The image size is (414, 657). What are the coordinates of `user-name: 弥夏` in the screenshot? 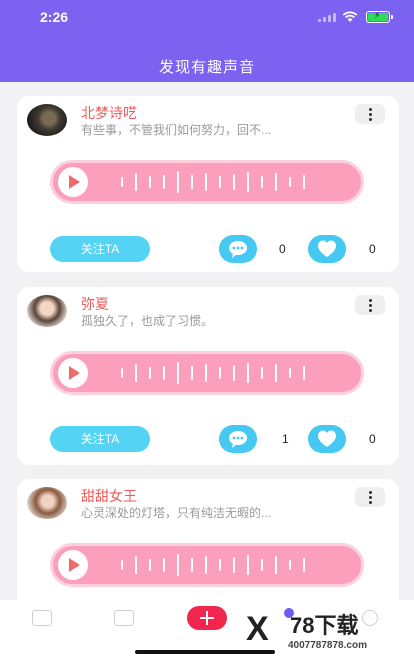 It's located at (95, 304).